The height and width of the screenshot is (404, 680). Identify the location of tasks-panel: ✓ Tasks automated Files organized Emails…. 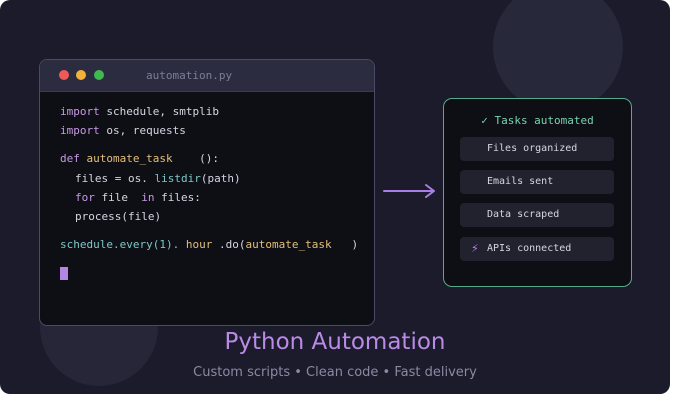
(537, 192).